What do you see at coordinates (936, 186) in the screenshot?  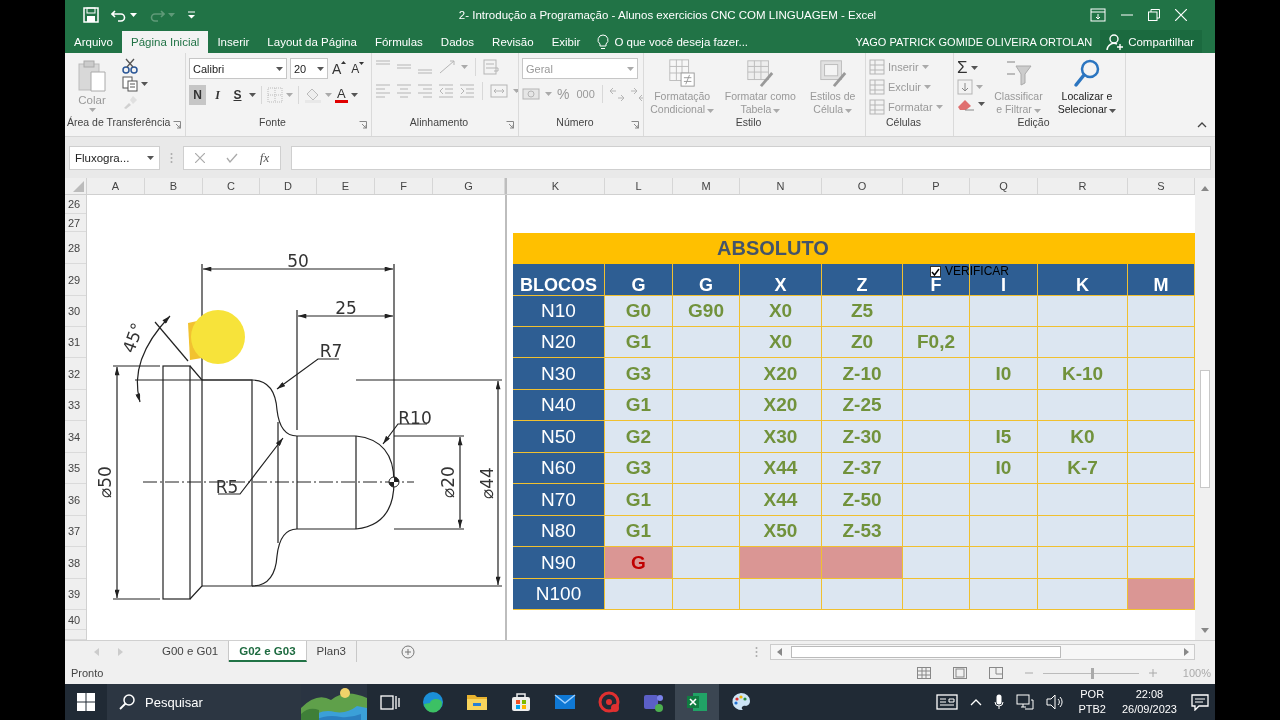 I see `column-header: P` at bounding box center [936, 186].